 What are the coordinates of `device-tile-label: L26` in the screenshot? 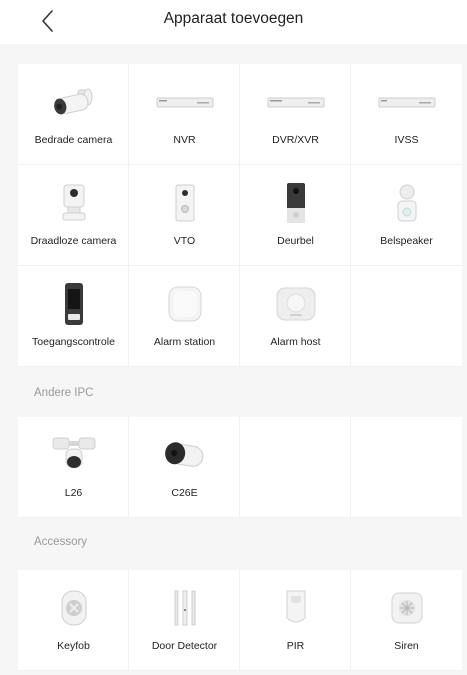 It's located at (73, 493).